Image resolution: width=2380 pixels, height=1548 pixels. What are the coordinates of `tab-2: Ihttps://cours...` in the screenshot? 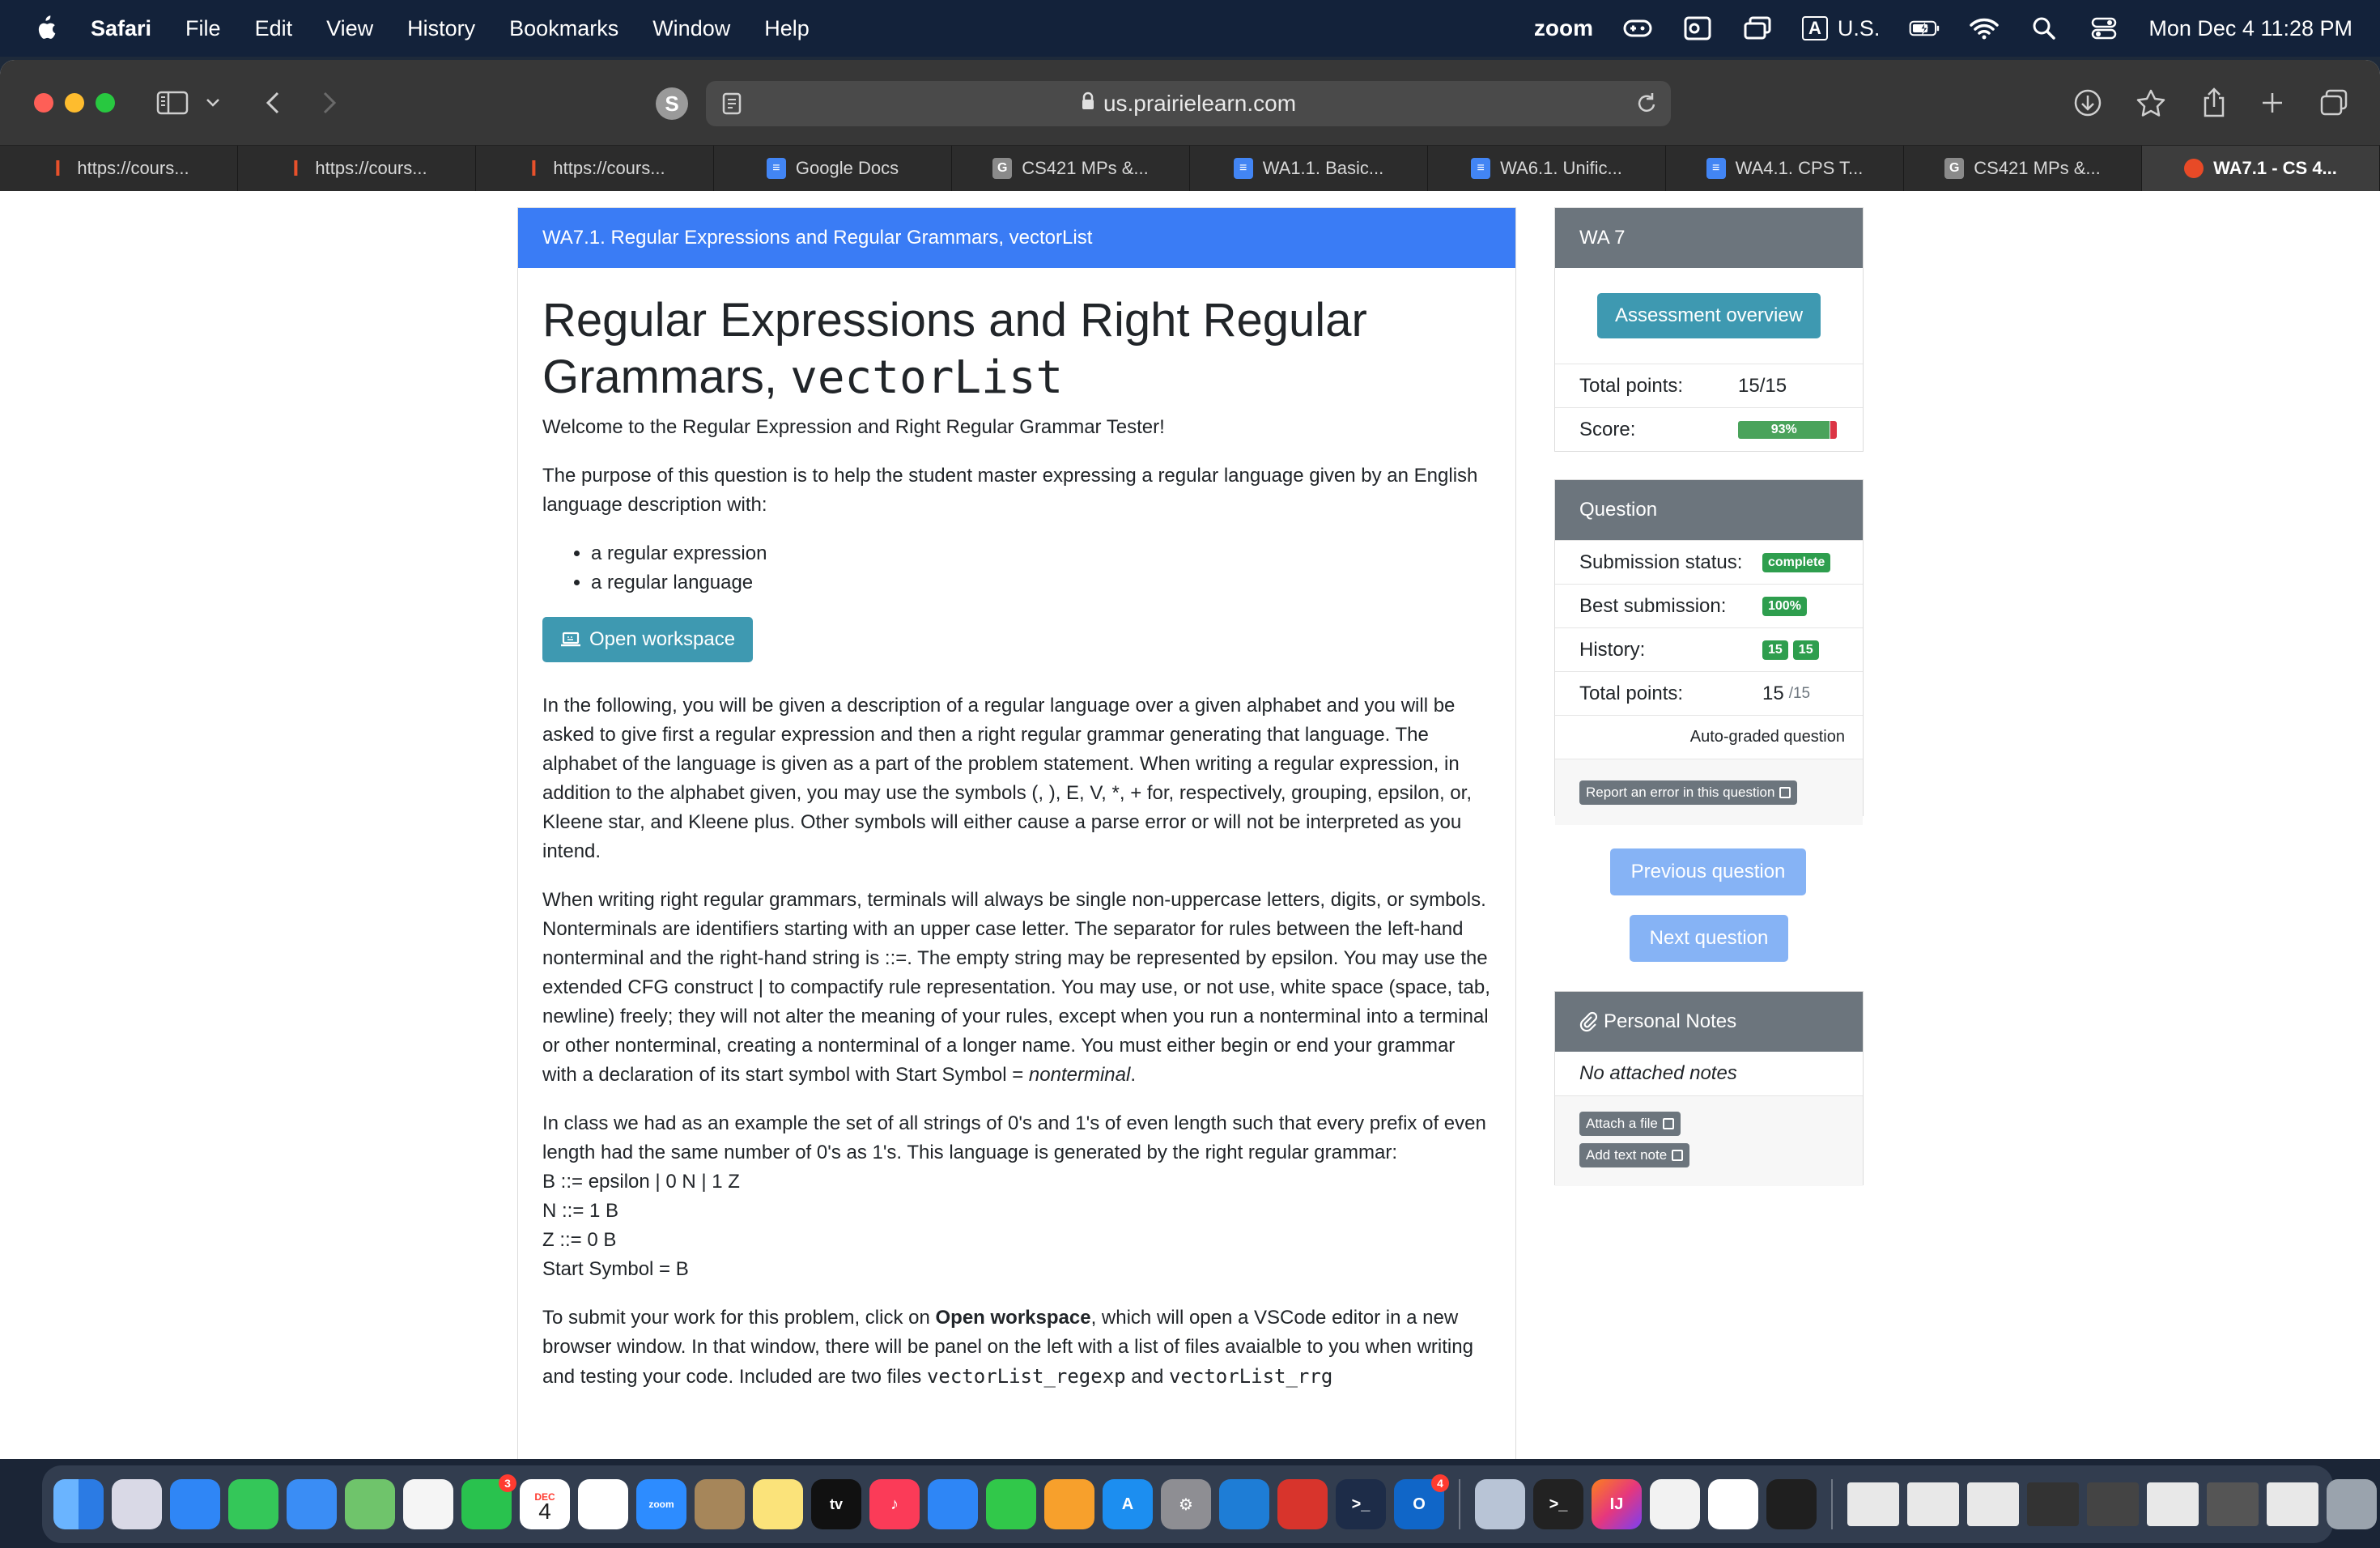 It's located at (357, 168).